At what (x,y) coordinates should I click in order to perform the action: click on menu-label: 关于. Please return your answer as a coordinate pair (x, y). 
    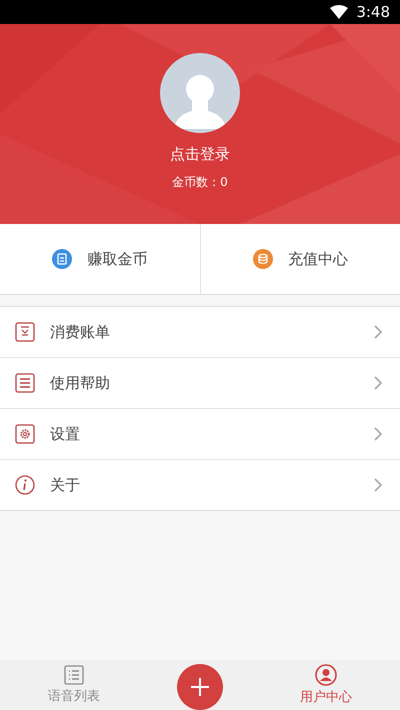
    Looking at the image, I should click on (65, 485).